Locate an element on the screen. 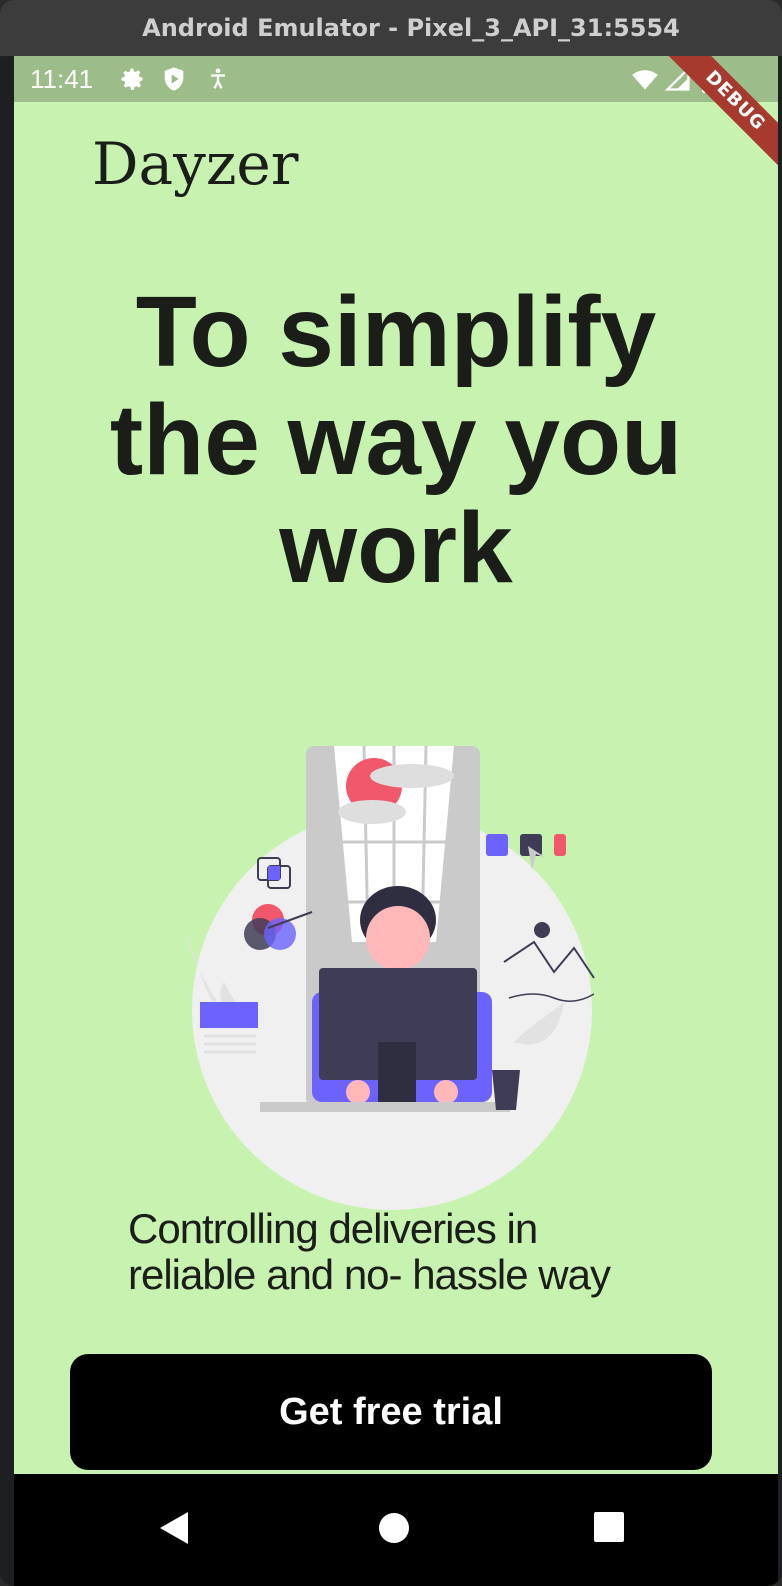 The image size is (782, 1586). accessibility-icon is located at coordinates (218, 79).